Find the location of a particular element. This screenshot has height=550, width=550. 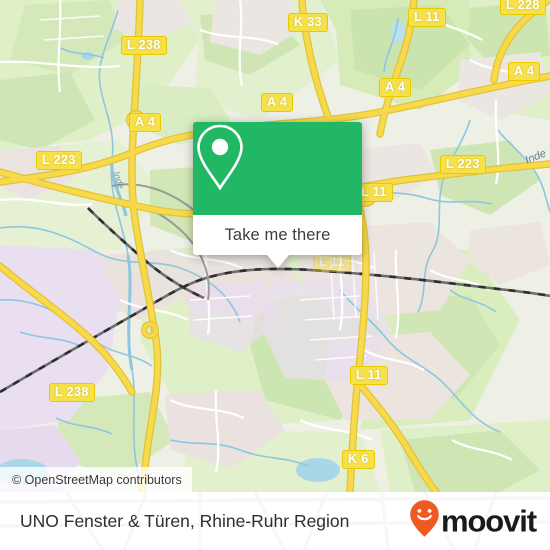

attribution-text: © OpenStreetMap contributors is located at coordinates (97, 479).